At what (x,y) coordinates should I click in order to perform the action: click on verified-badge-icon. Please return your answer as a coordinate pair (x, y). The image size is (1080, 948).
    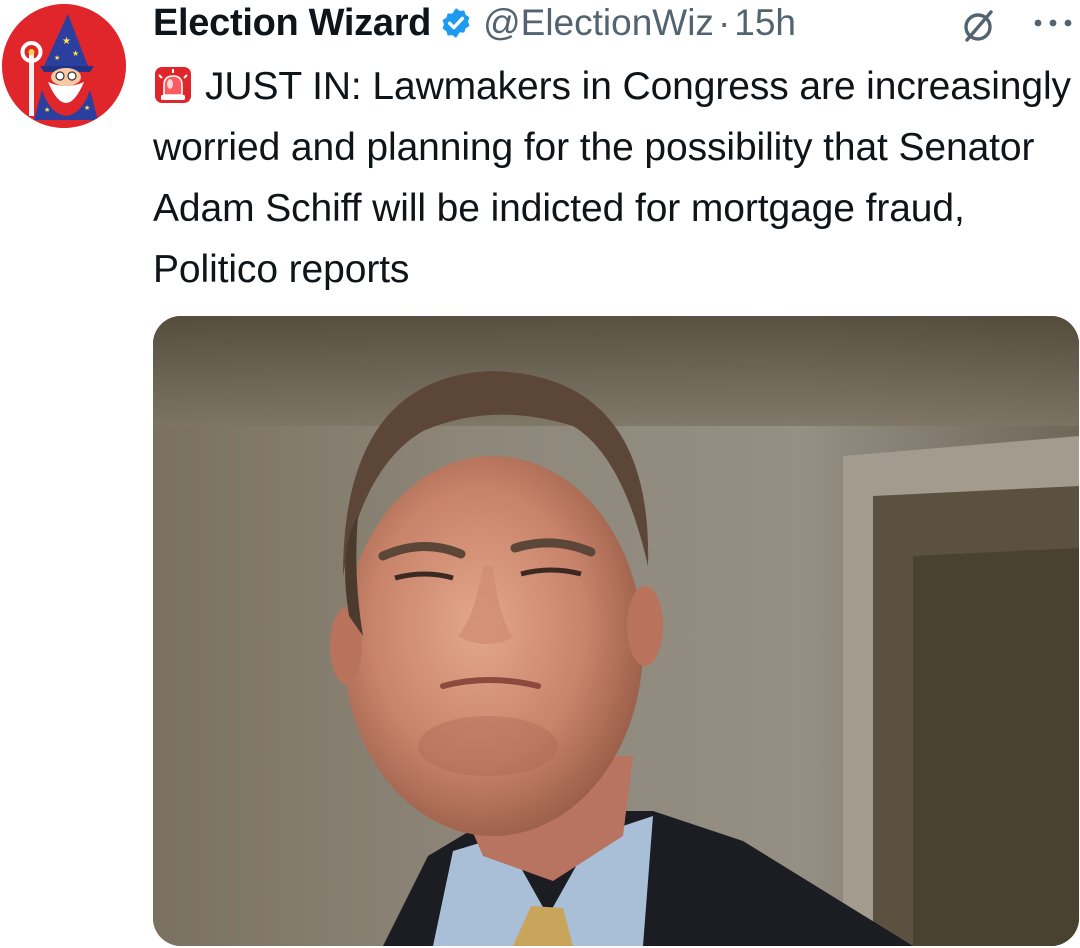
    Looking at the image, I should click on (456, 23).